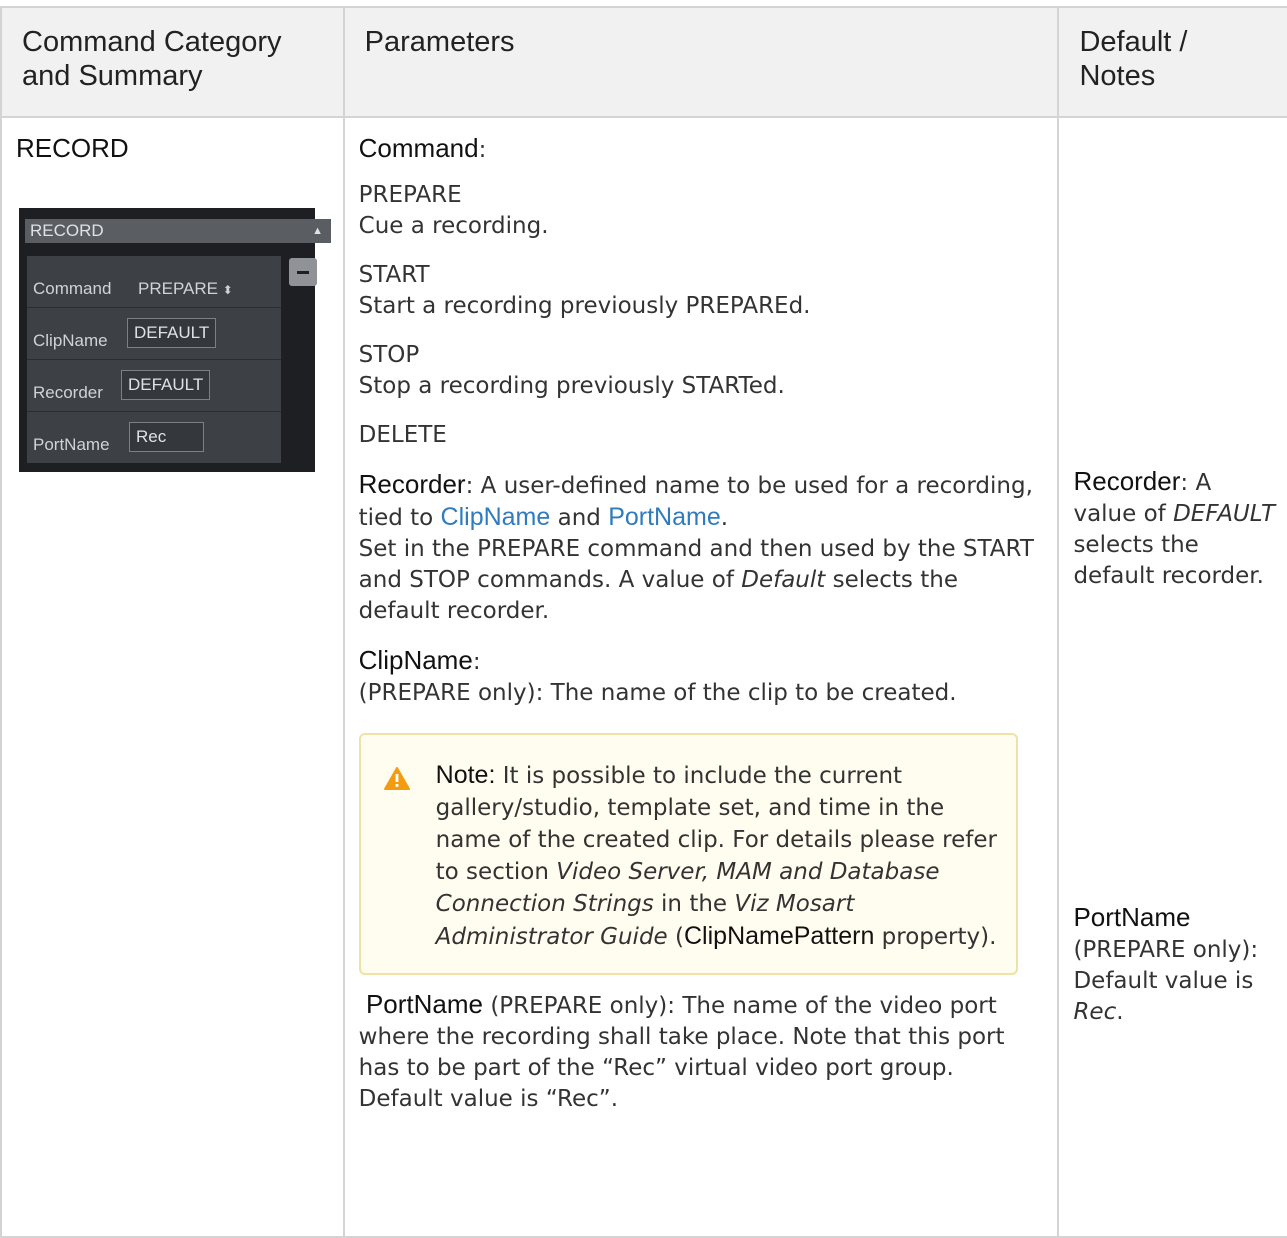  What do you see at coordinates (584, 306) in the screenshot?
I see `option-start-desc: Start a recording previously PREPAREd.` at bounding box center [584, 306].